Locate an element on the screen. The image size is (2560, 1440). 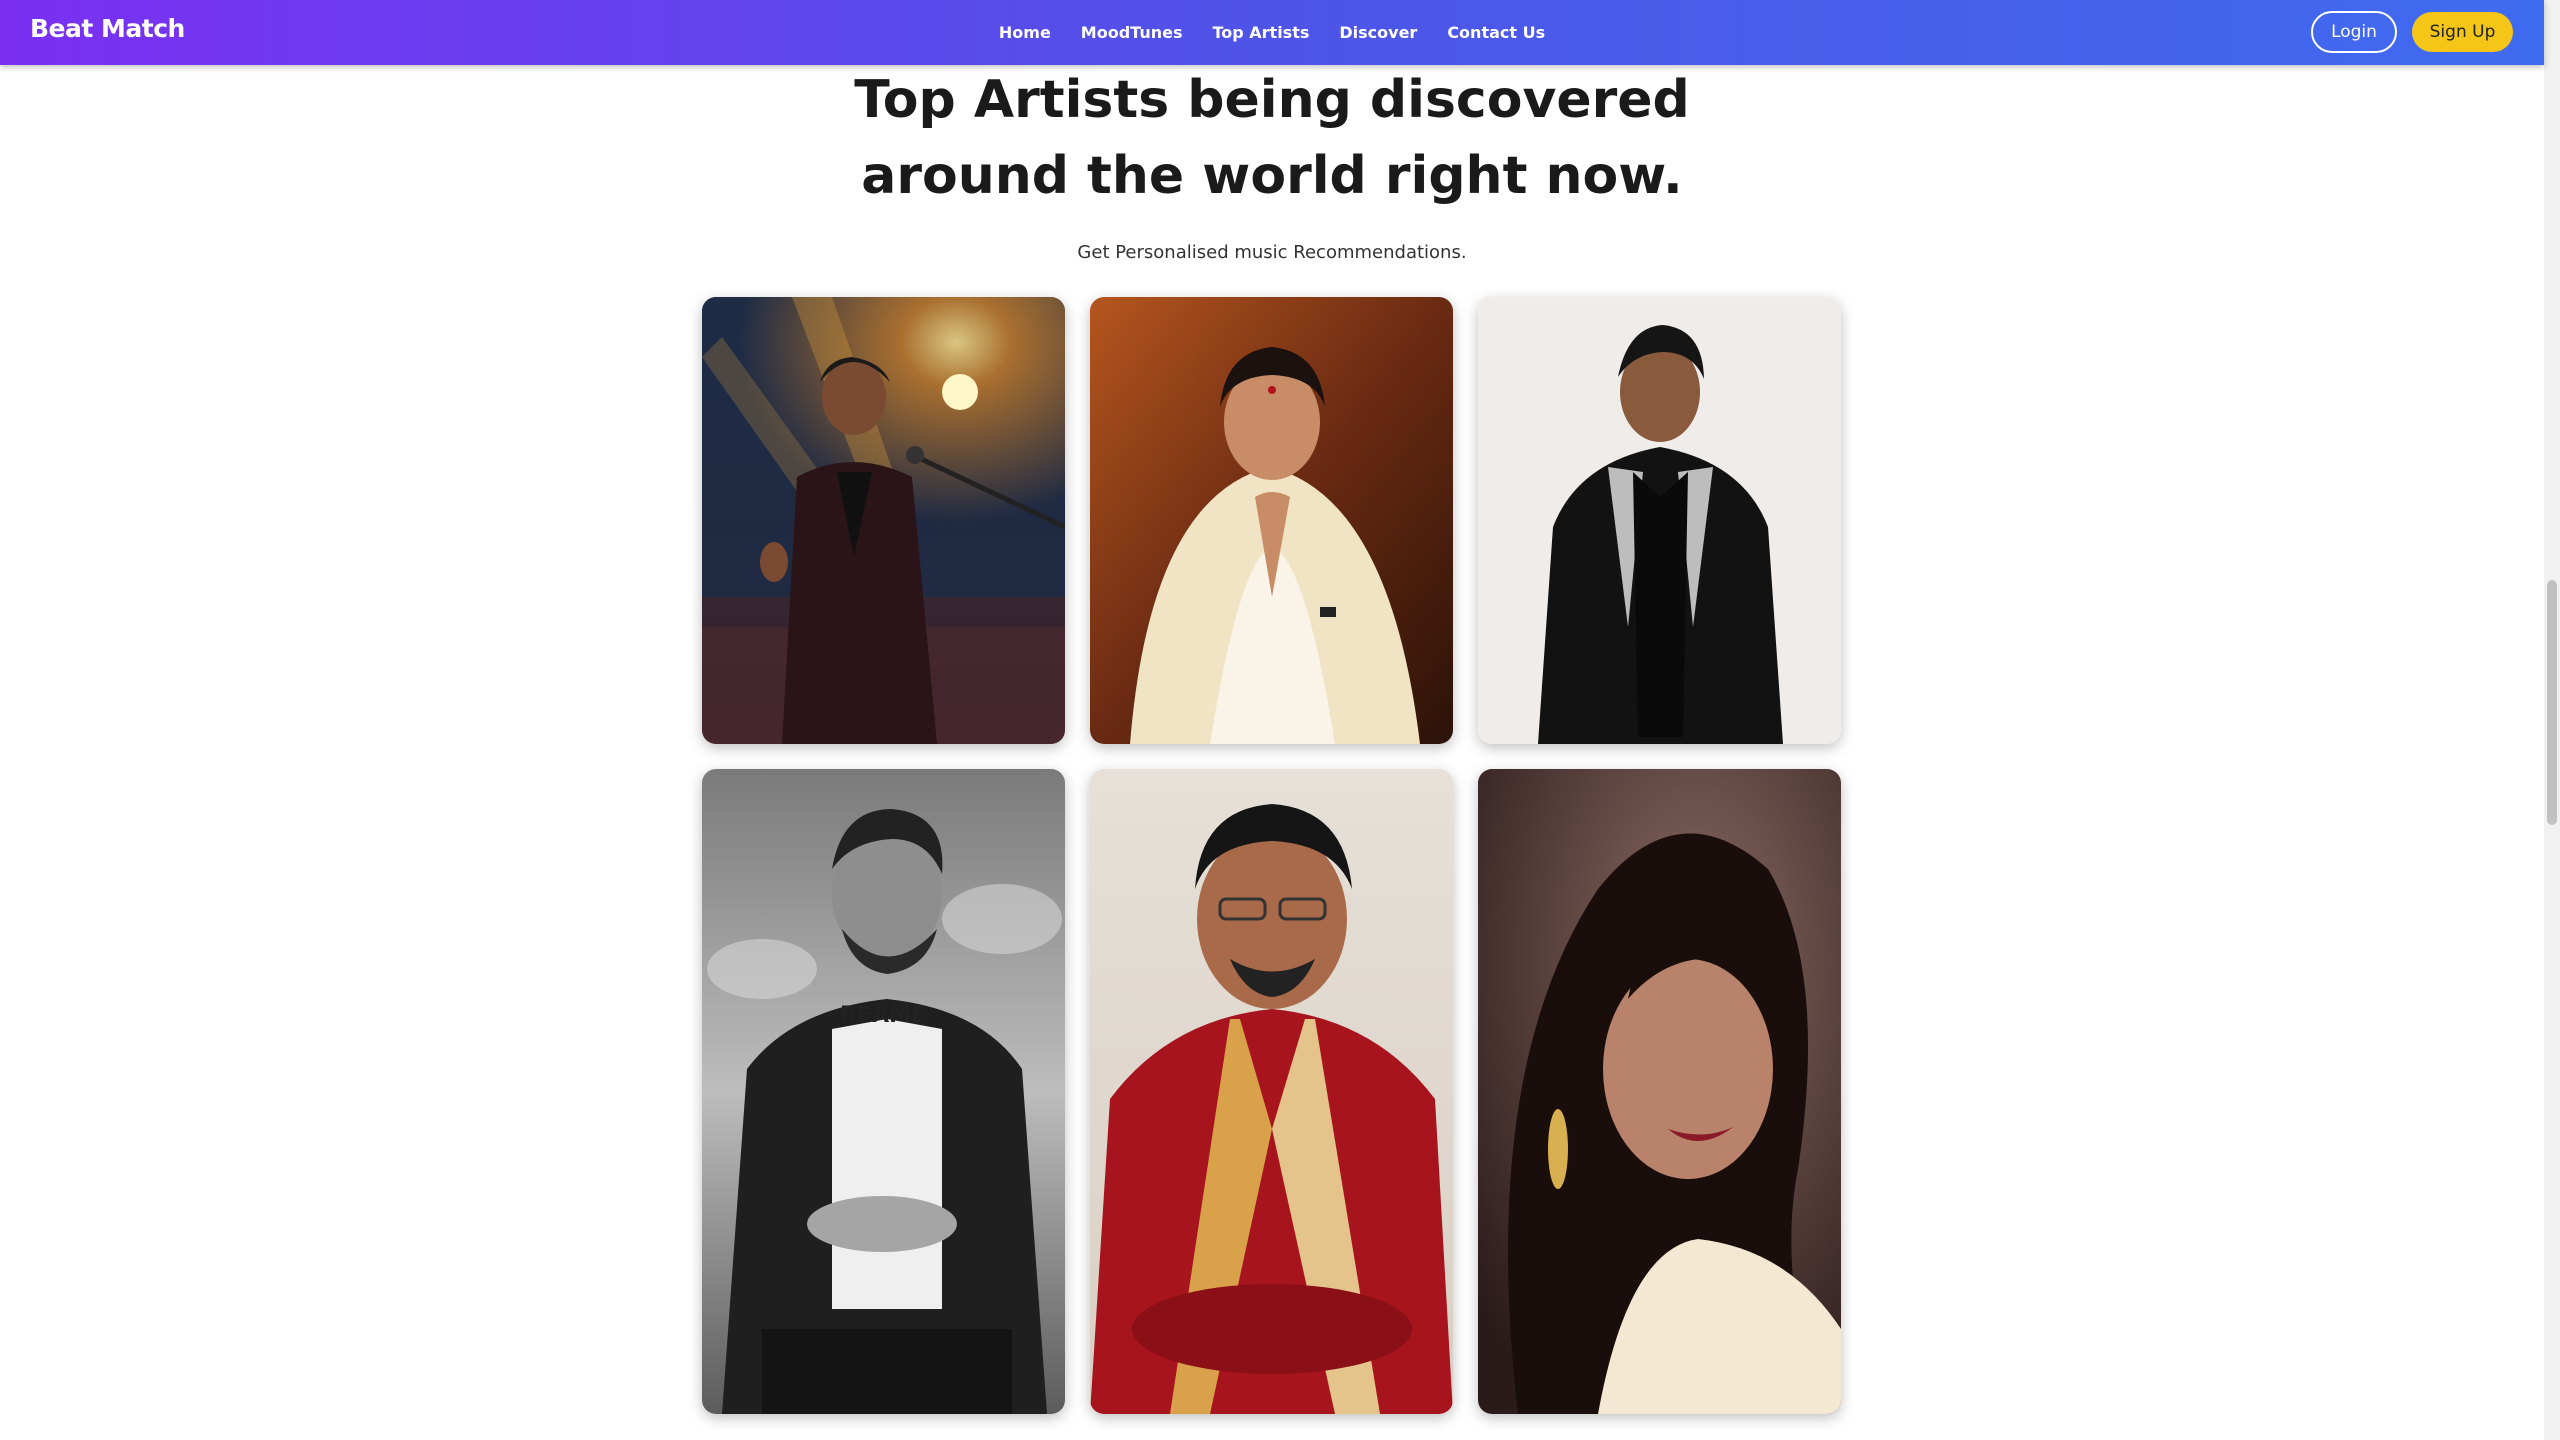
nav-link-moodtunes: MoodTunes is located at coordinates (1132, 32).